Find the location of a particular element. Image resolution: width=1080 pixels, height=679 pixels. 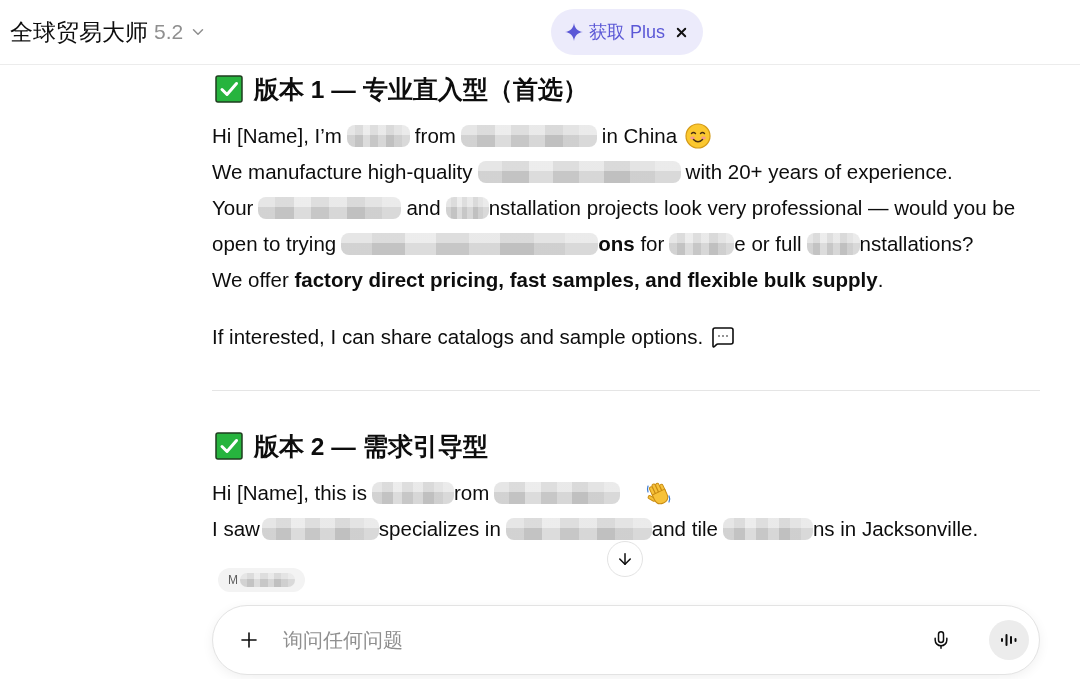

microphone-button is located at coordinates (941, 640).